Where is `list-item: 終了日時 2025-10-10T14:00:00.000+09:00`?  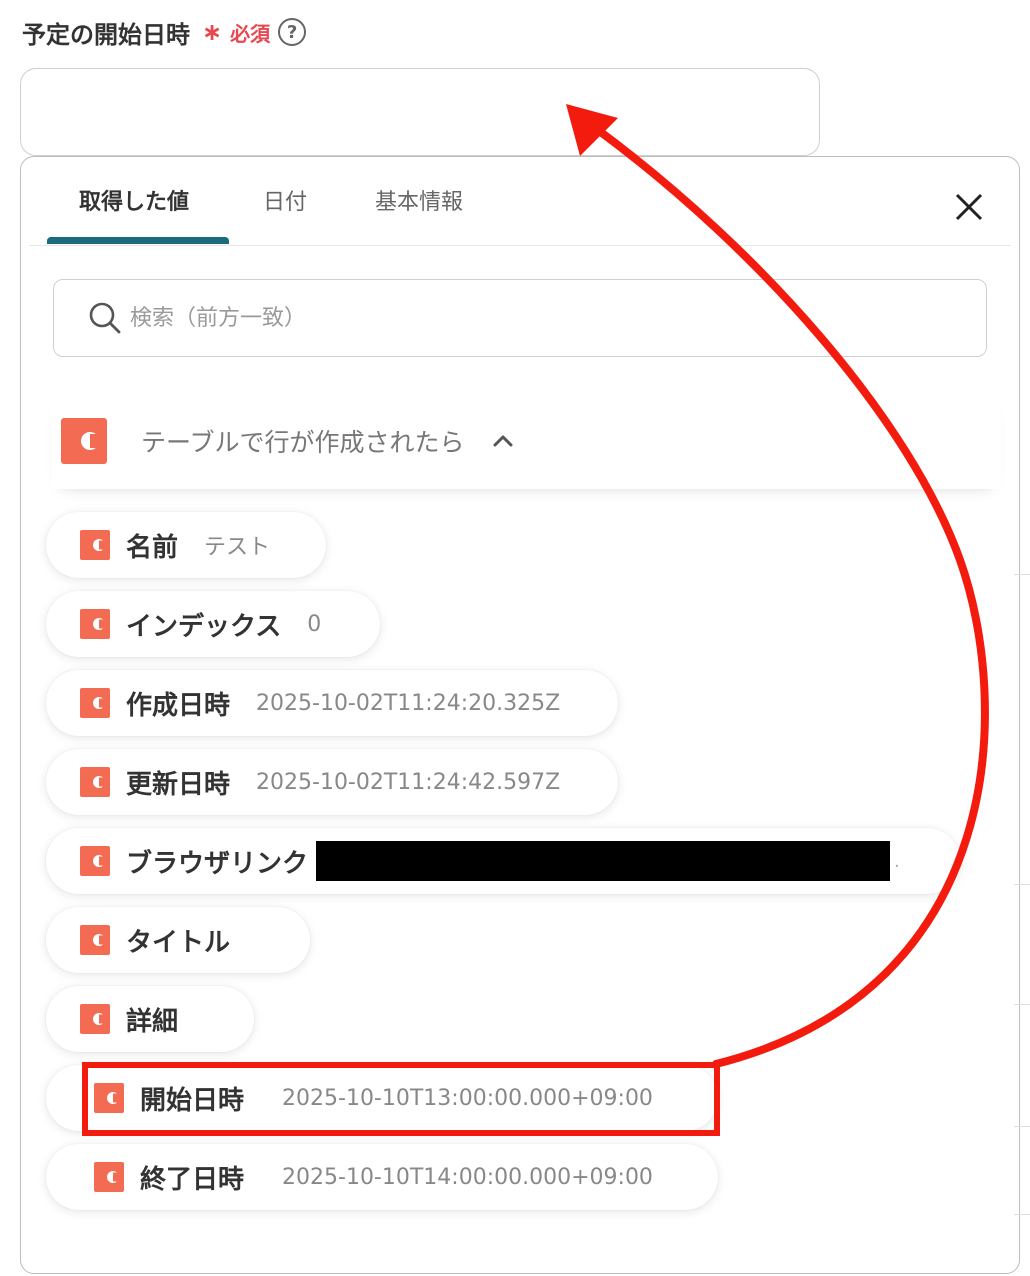 list-item: 終了日時 2025-10-10T14:00:00.000+09:00 is located at coordinates (382, 1177).